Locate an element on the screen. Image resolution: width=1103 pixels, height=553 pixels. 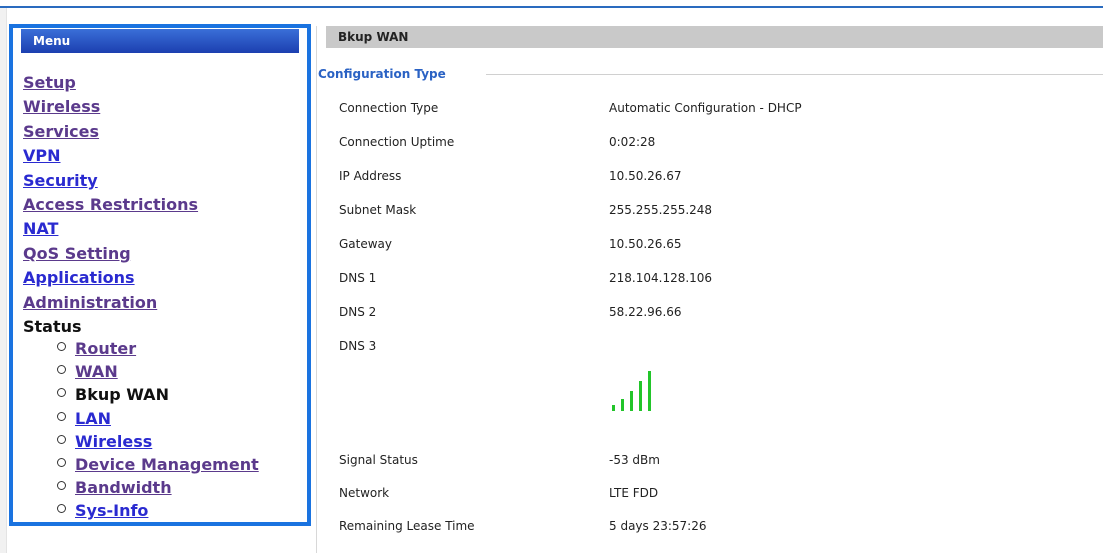
top-rule is located at coordinates (551, 7).